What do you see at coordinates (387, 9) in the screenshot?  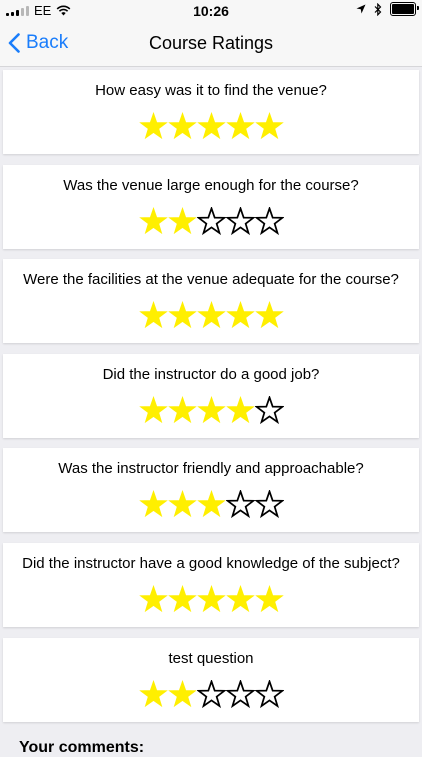 I see `status-right` at bounding box center [387, 9].